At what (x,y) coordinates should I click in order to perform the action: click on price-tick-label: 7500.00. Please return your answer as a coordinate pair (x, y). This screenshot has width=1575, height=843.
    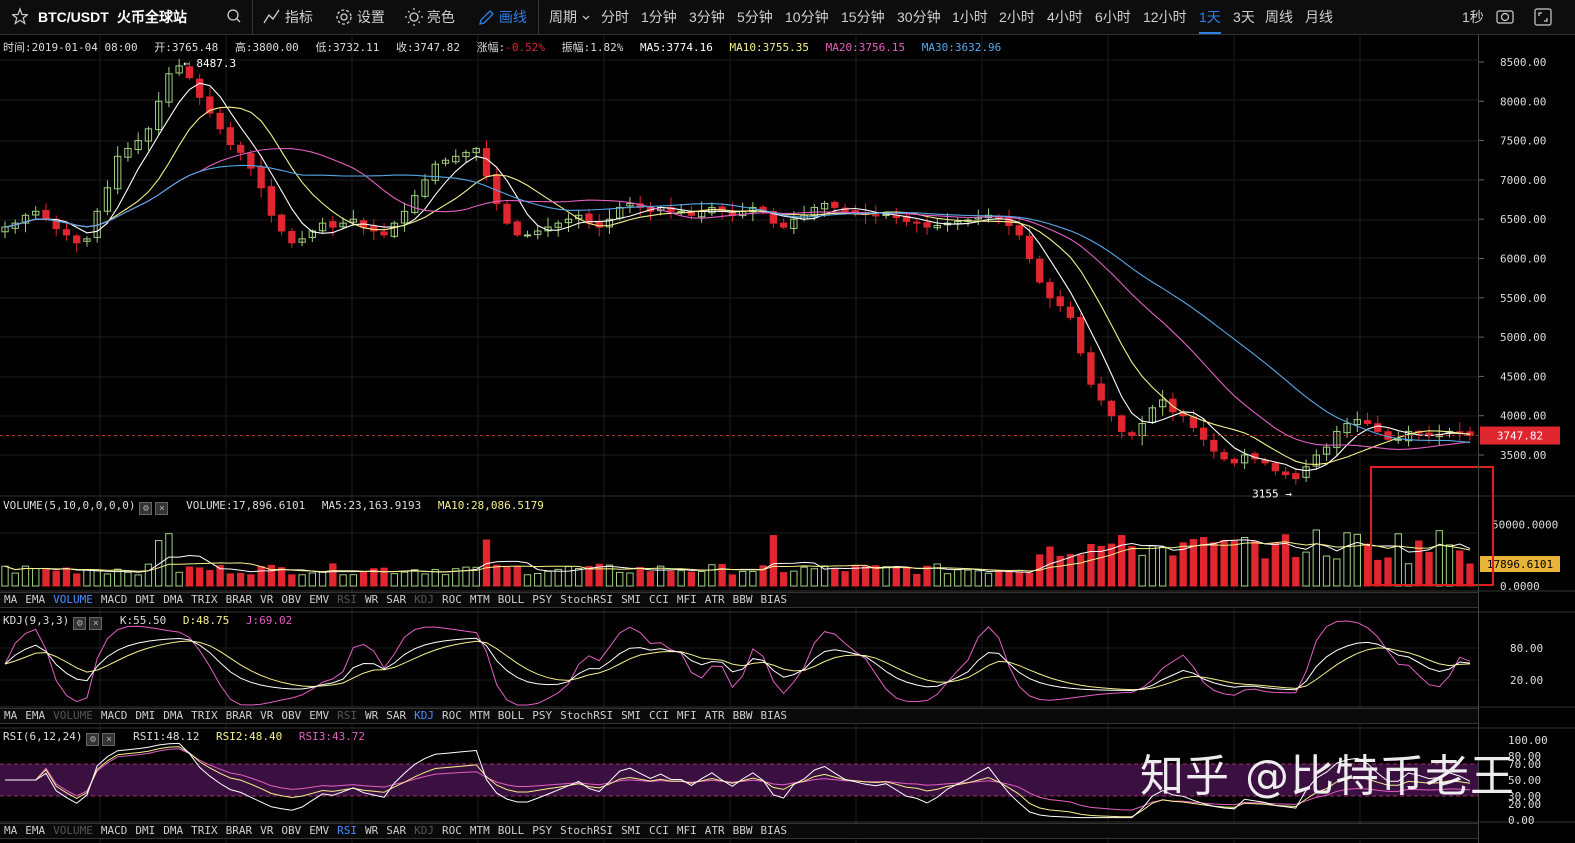
    Looking at the image, I should click on (1523, 141).